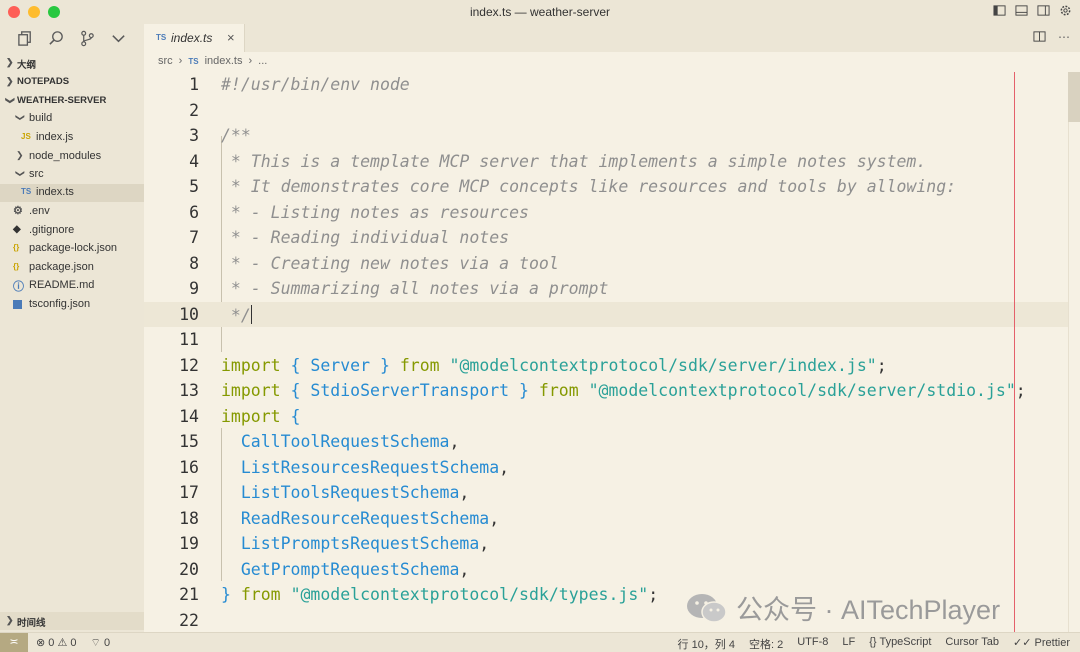  I want to click on tree-file-env: ⚙ .env, so click(72, 212).